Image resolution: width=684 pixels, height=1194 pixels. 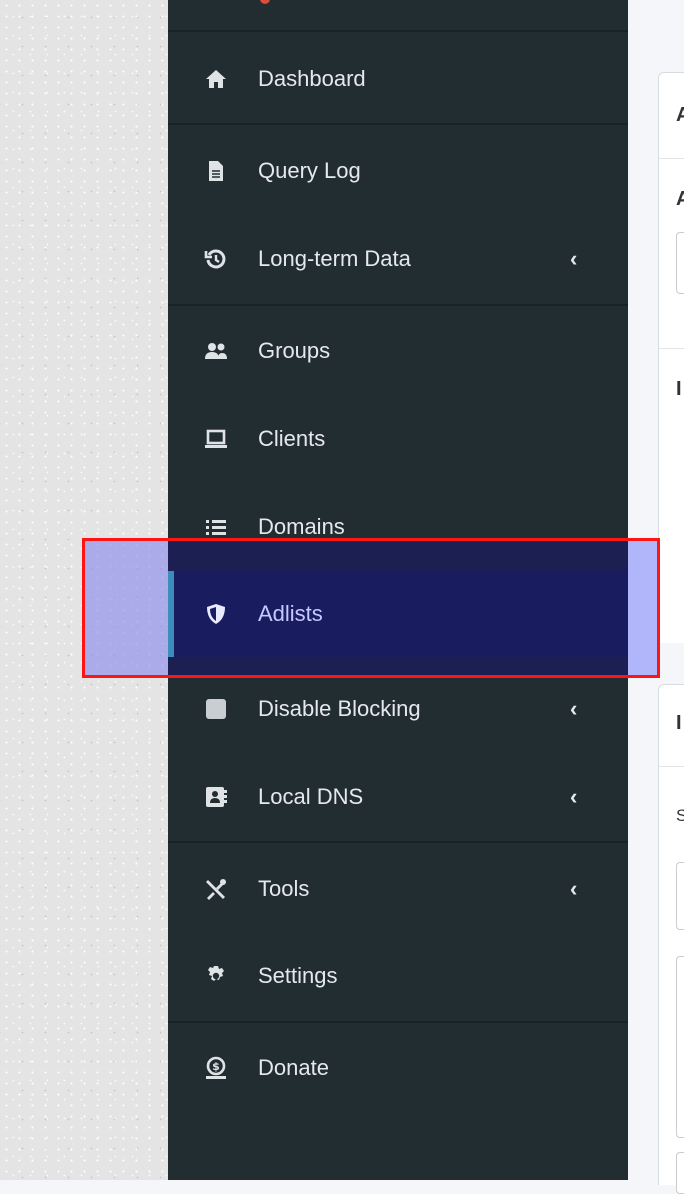 I want to click on content-label: A, so click(x=680, y=199).